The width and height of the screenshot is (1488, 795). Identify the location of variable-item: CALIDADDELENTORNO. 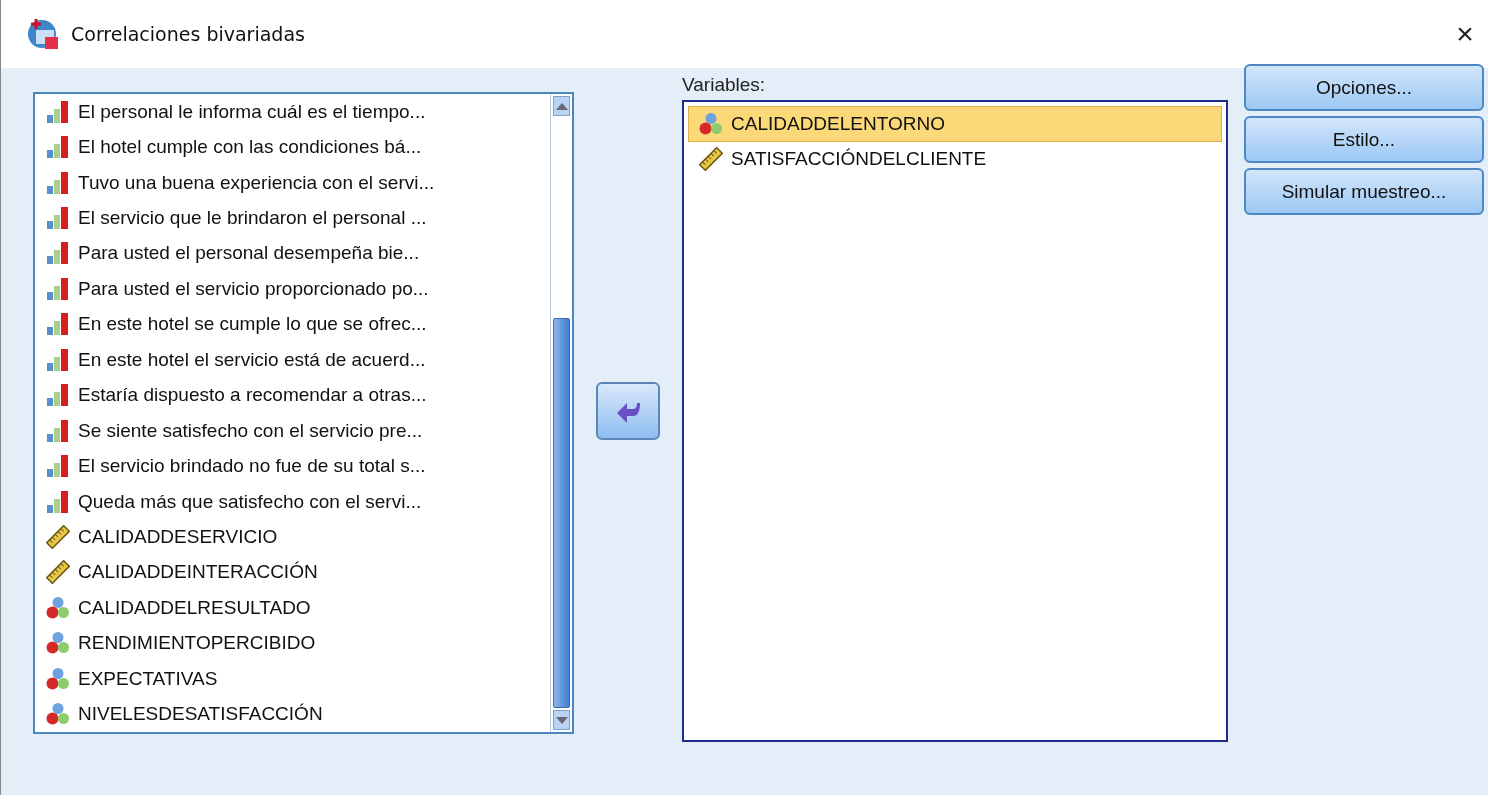
(955, 124).